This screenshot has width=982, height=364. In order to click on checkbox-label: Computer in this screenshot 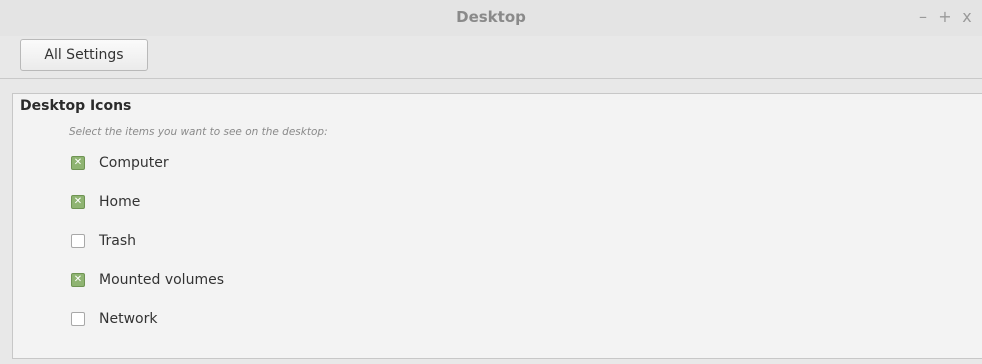, I will do `click(134, 163)`.